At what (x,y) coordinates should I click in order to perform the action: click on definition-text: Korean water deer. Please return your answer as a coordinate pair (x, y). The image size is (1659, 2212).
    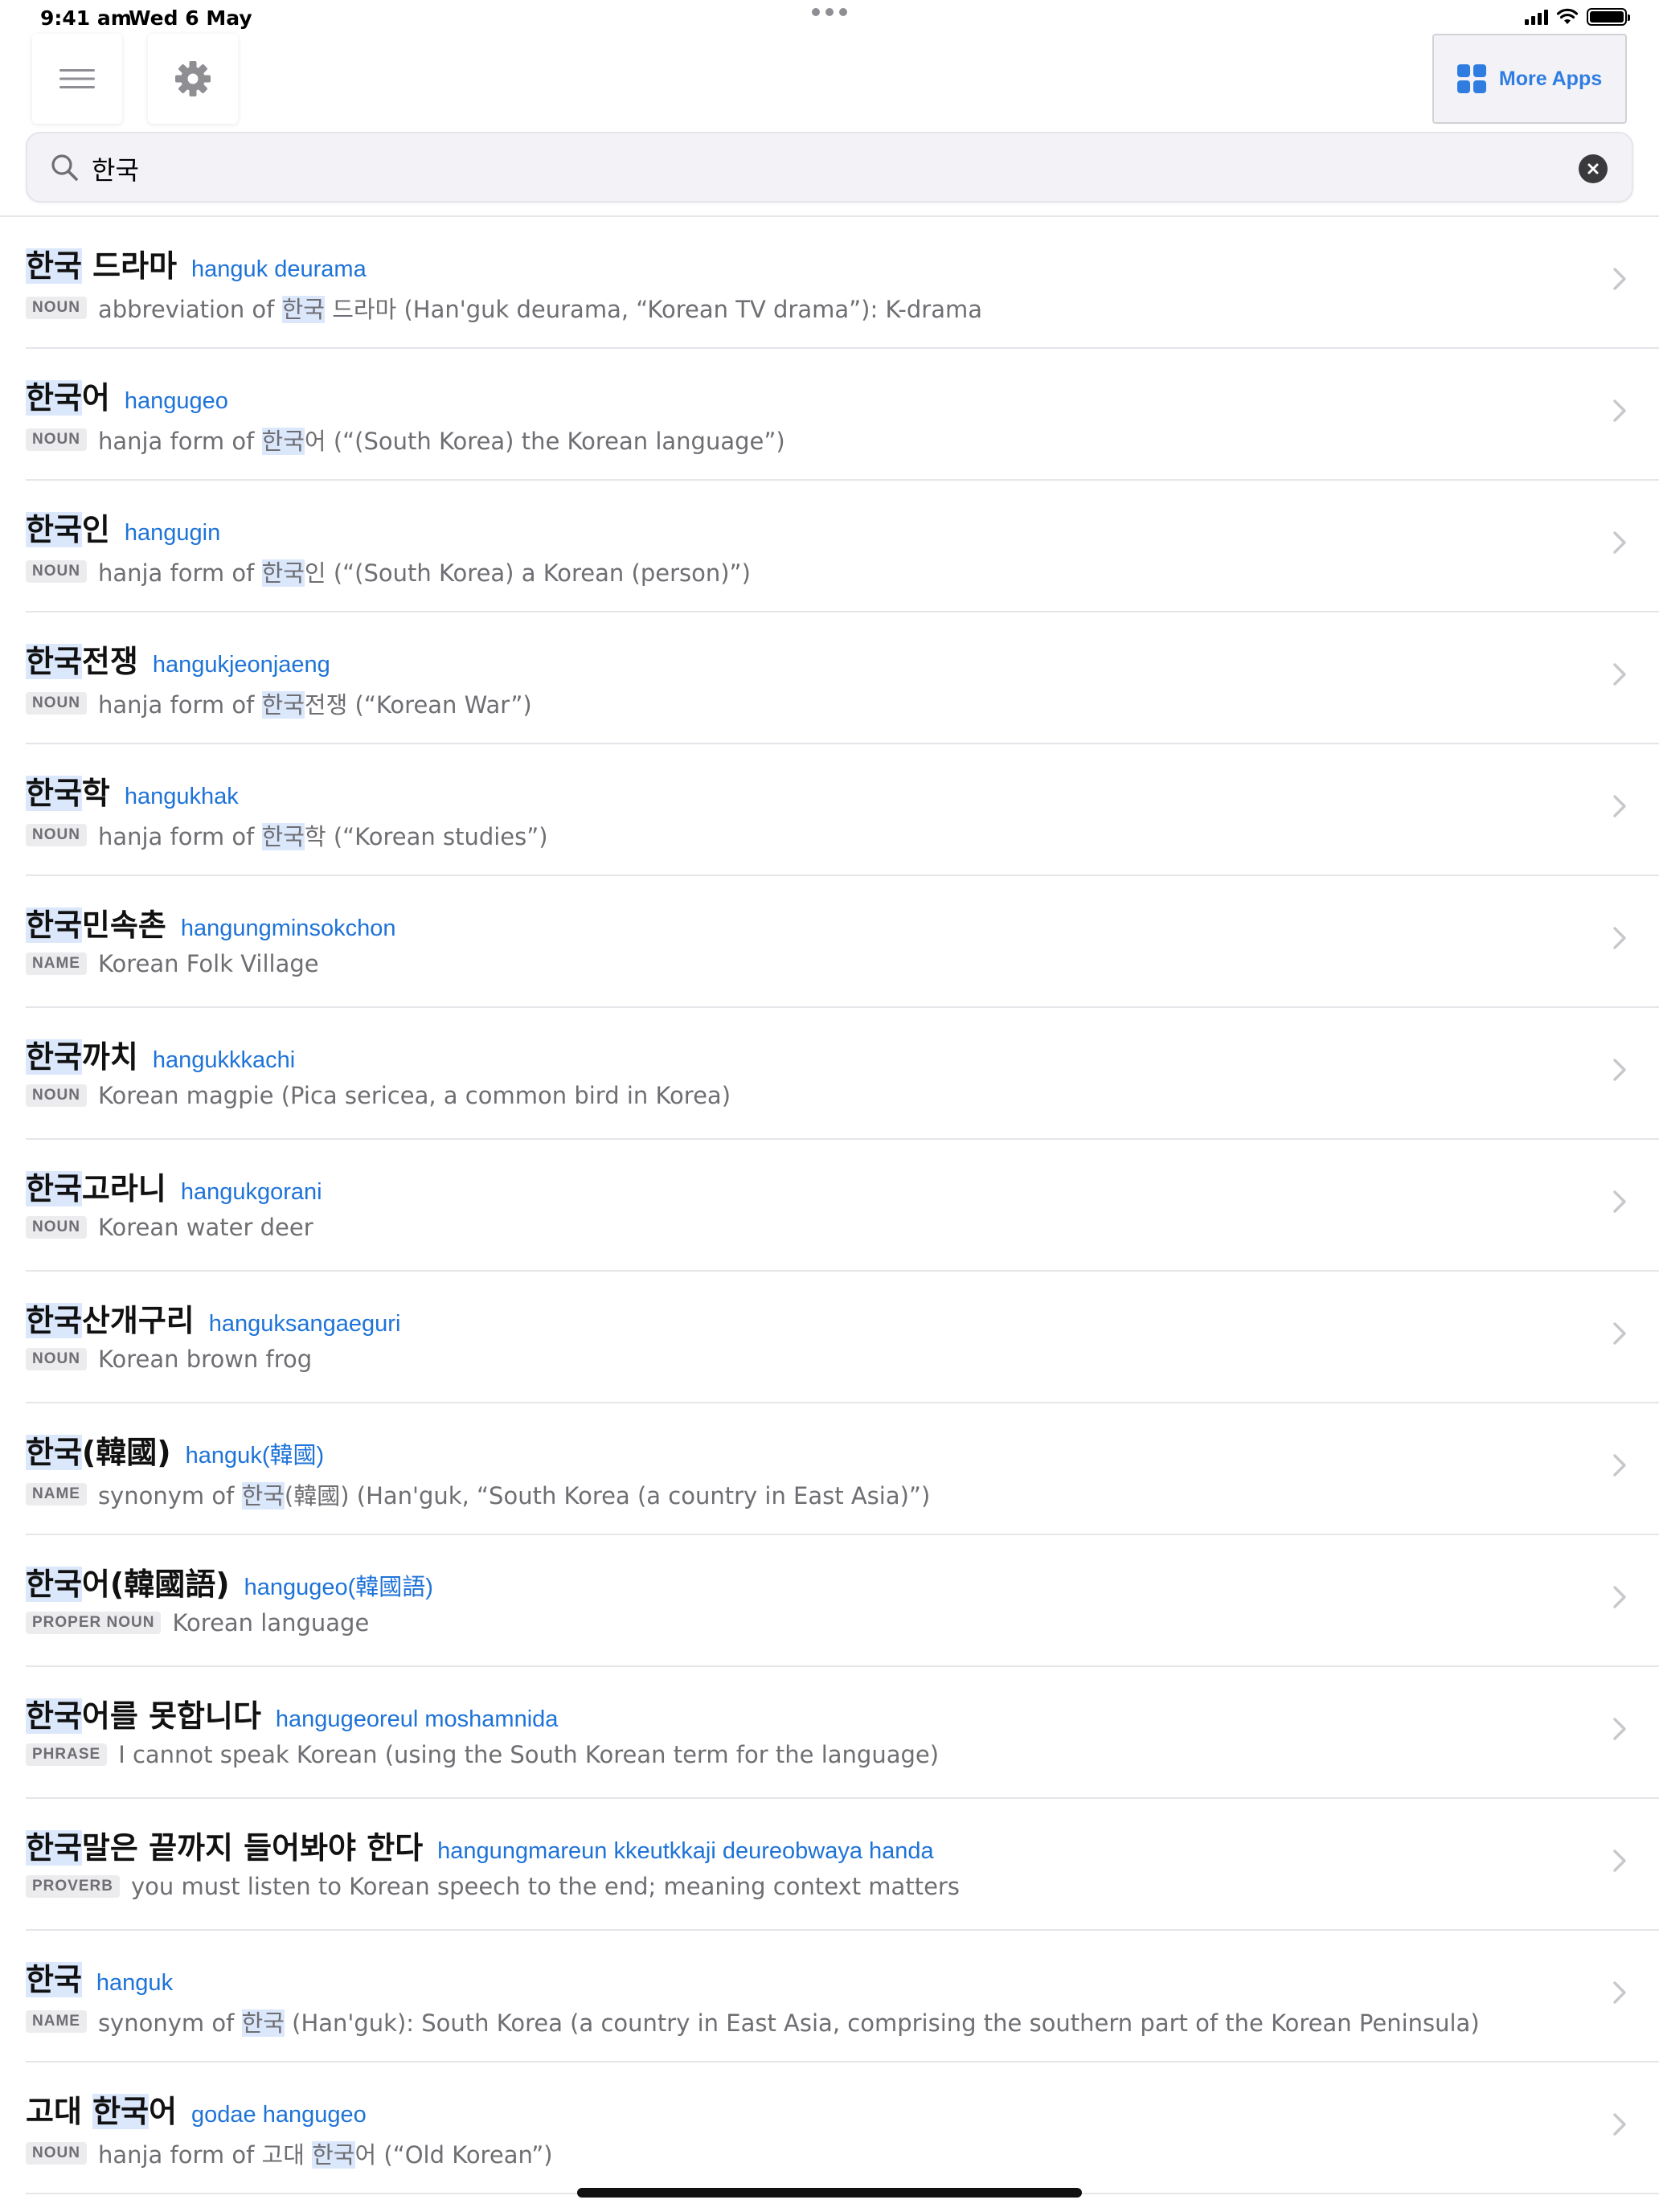
    Looking at the image, I should click on (205, 1227).